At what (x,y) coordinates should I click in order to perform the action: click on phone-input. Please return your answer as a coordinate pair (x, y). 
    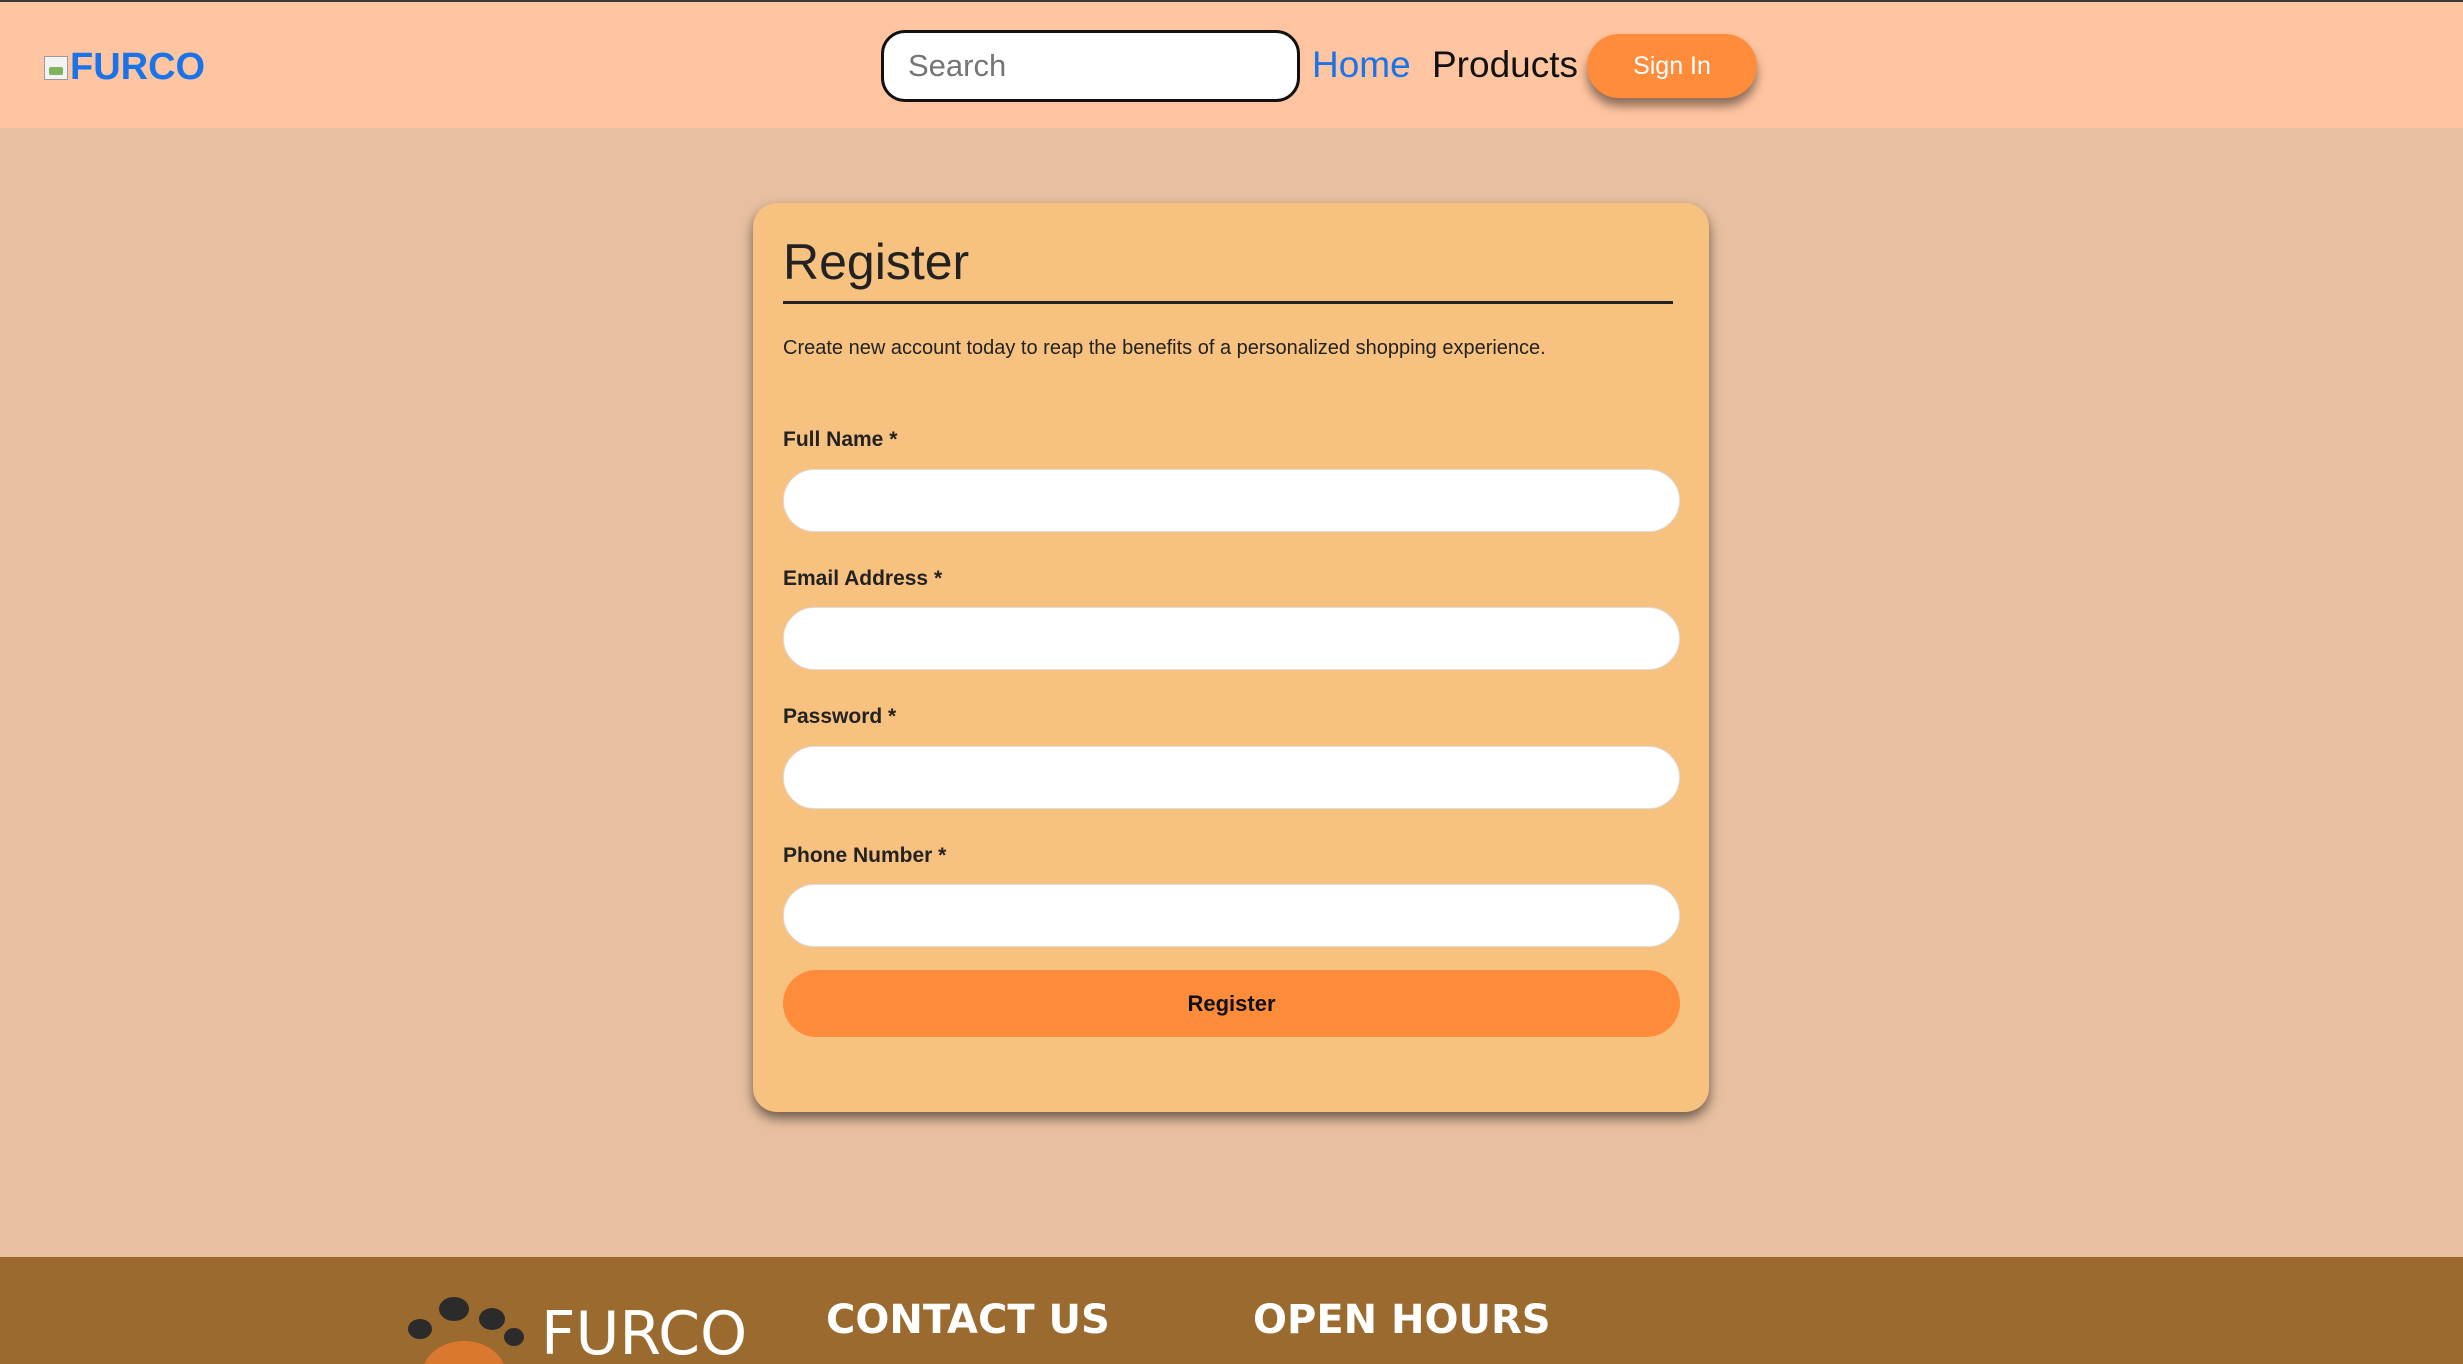
    Looking at the image, I should click on (1231, 915).